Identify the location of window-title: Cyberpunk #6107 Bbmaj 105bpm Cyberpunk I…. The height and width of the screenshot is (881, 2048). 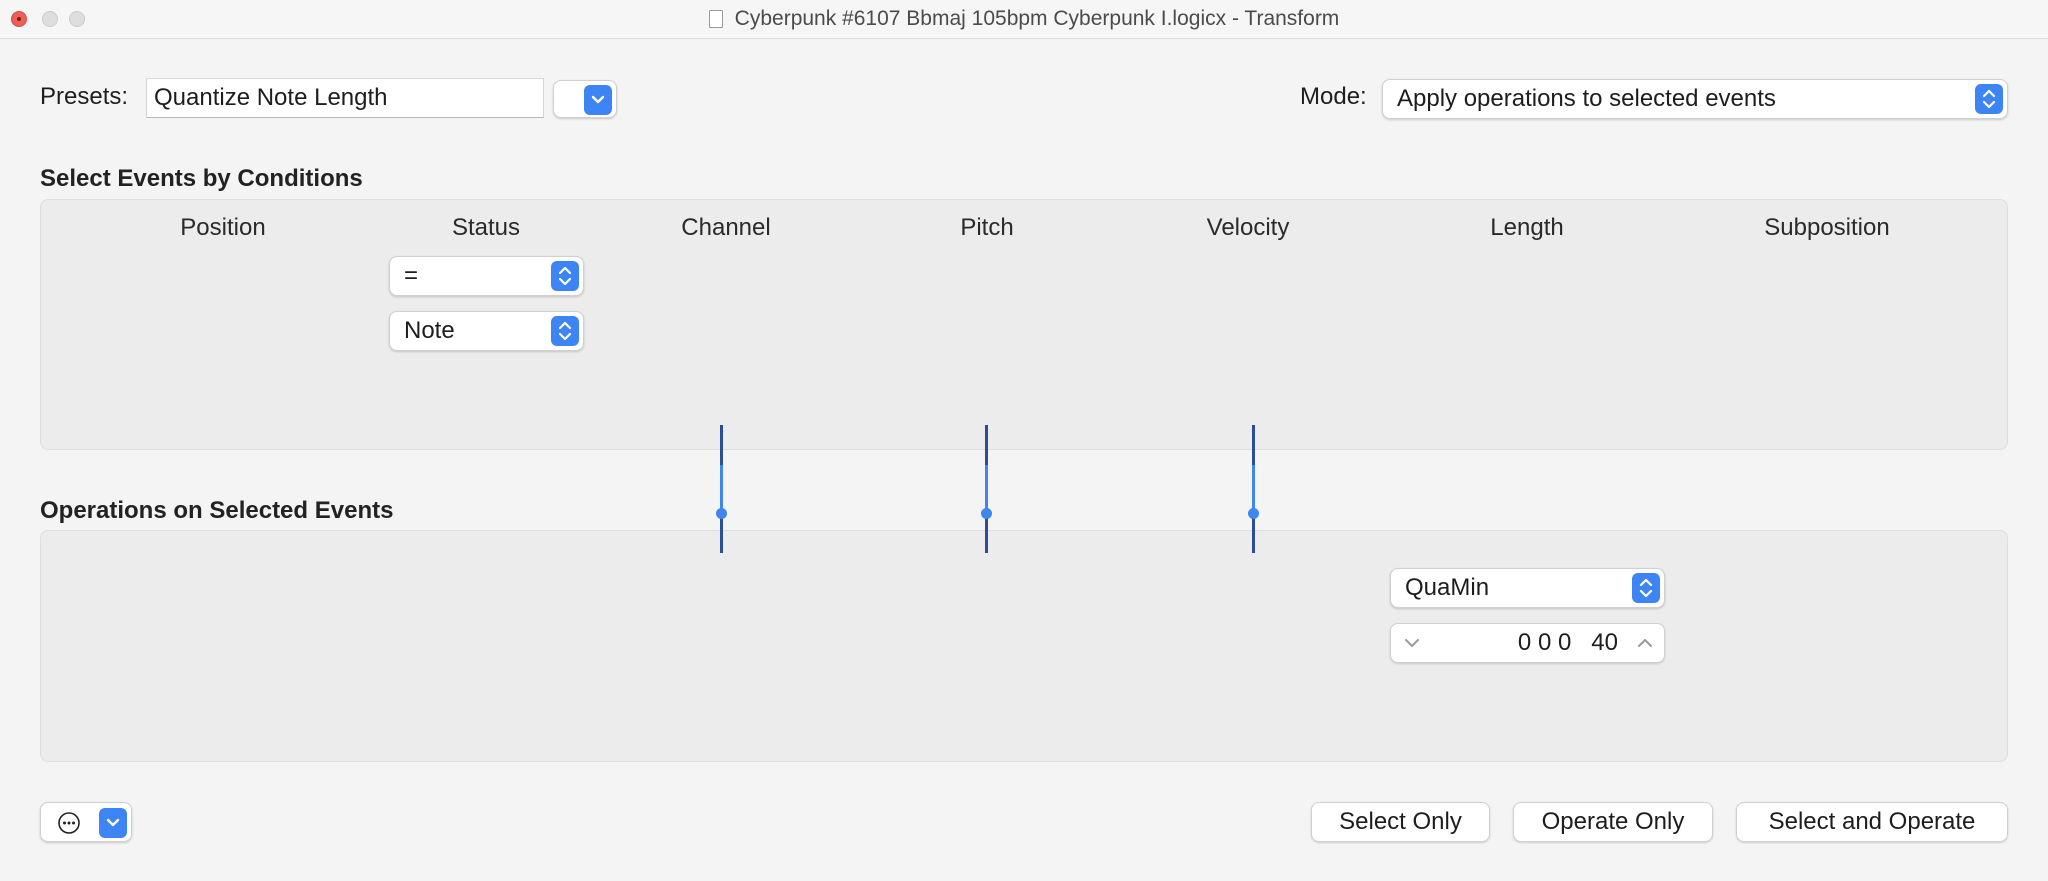
(1037, 18).